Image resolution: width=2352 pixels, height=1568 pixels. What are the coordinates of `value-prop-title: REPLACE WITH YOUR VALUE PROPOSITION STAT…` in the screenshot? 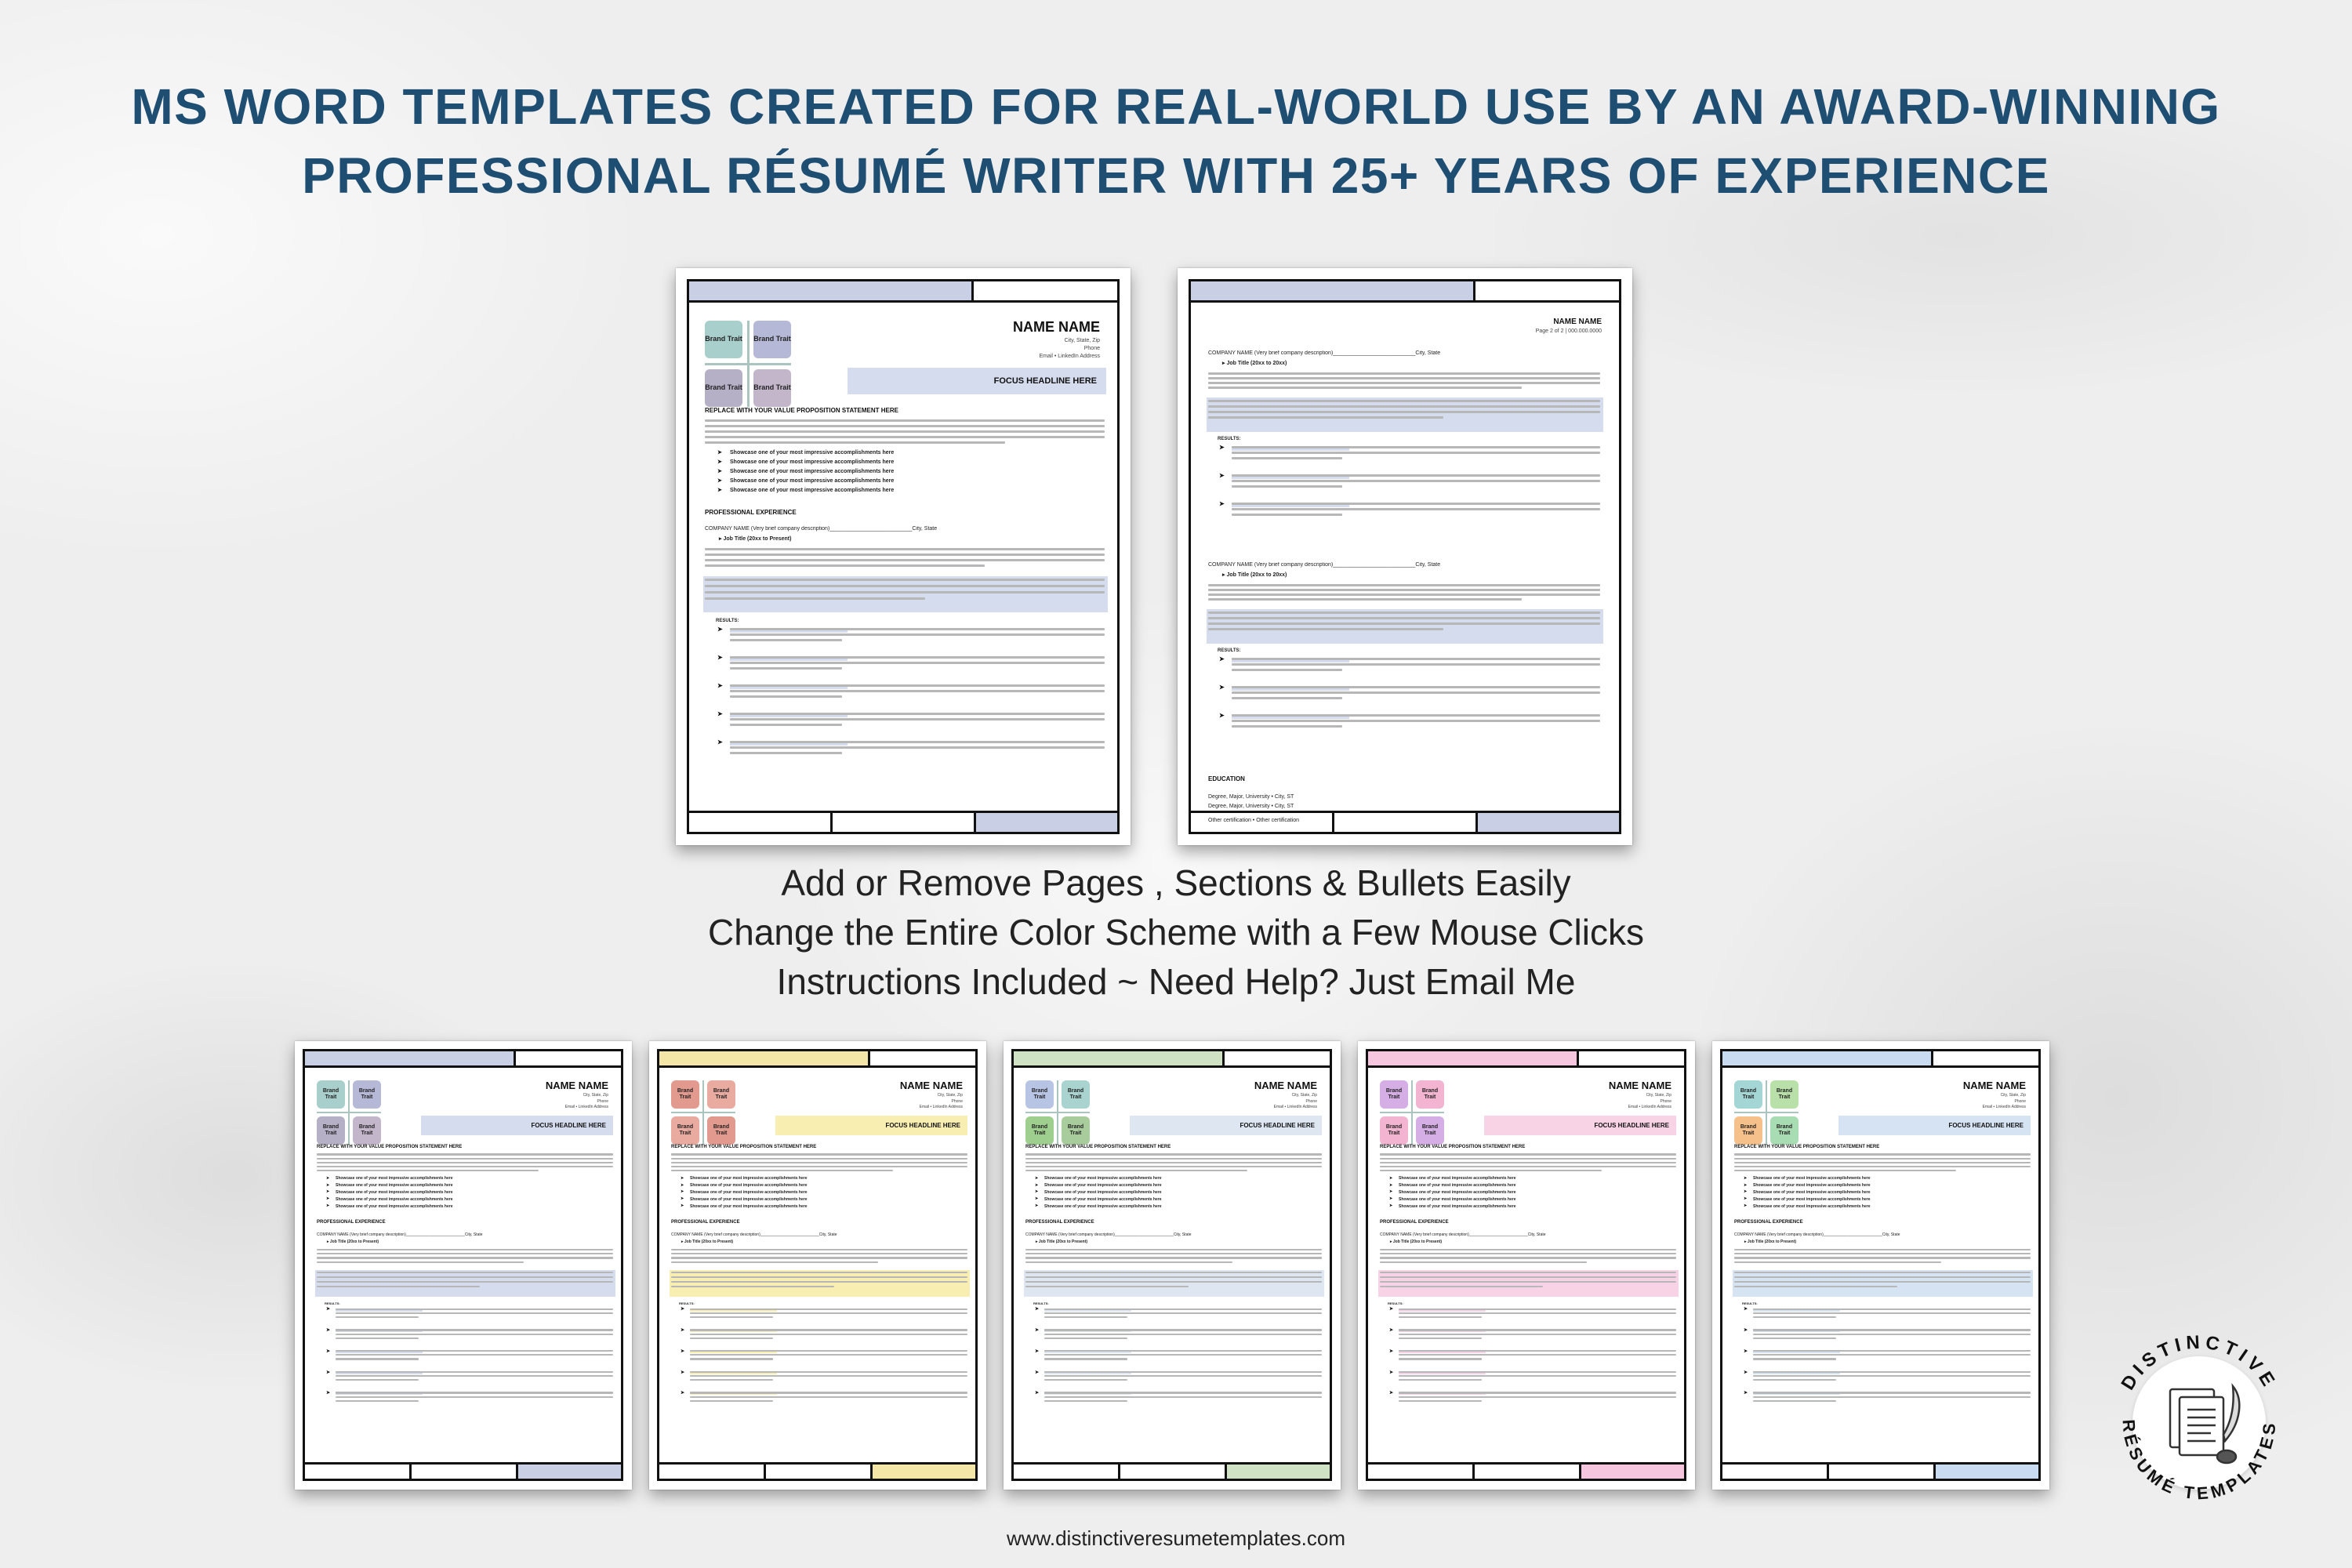 It's located at (1453, 1147).